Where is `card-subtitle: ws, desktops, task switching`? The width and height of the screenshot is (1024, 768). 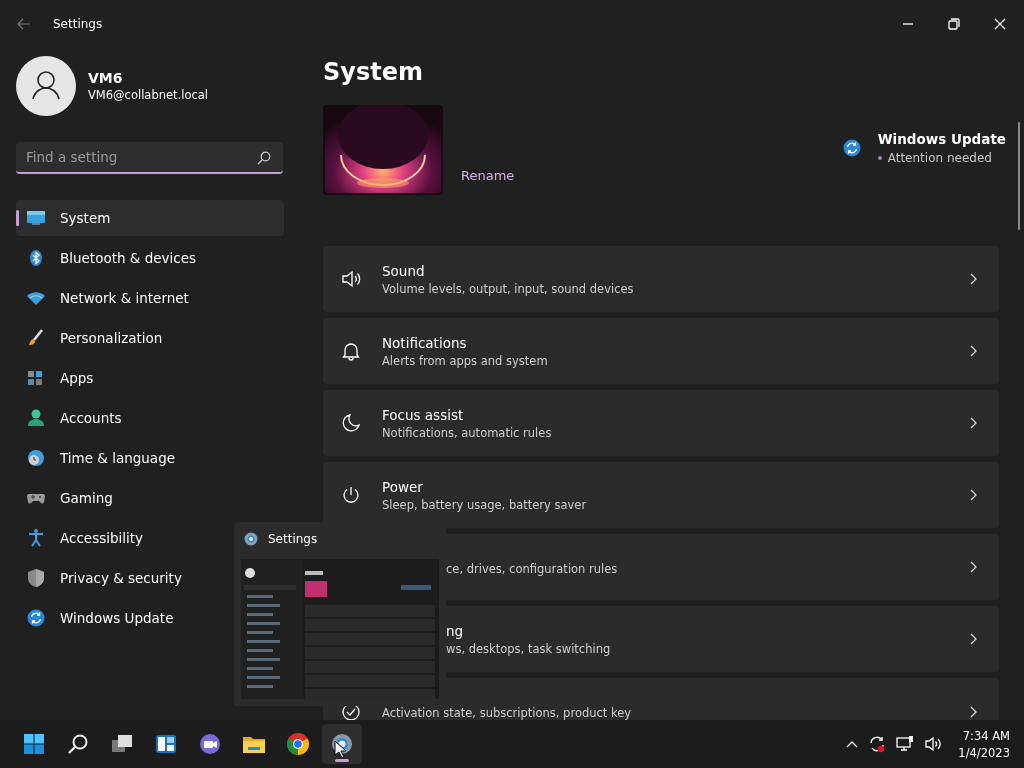 card-subtitle: ws, desktops, task switching is located at coordinates (529, 648).